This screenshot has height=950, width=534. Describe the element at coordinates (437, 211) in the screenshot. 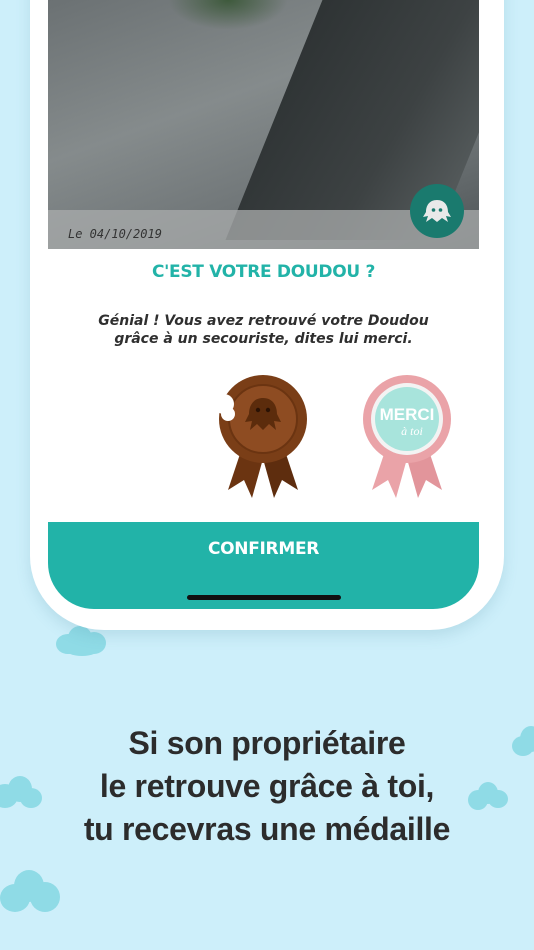

I see `doudou-badge-icon` at that location.